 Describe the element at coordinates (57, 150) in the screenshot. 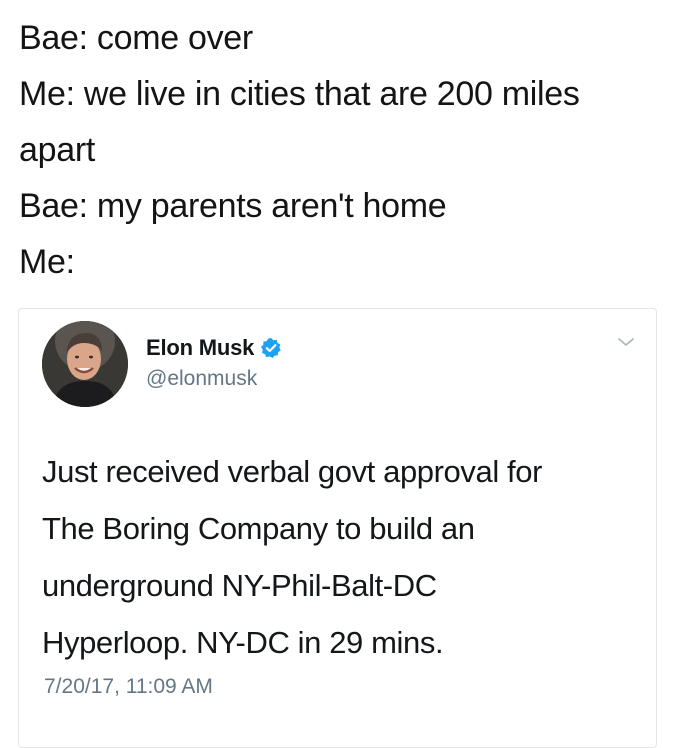

I see `meme-line: apart` at that location.